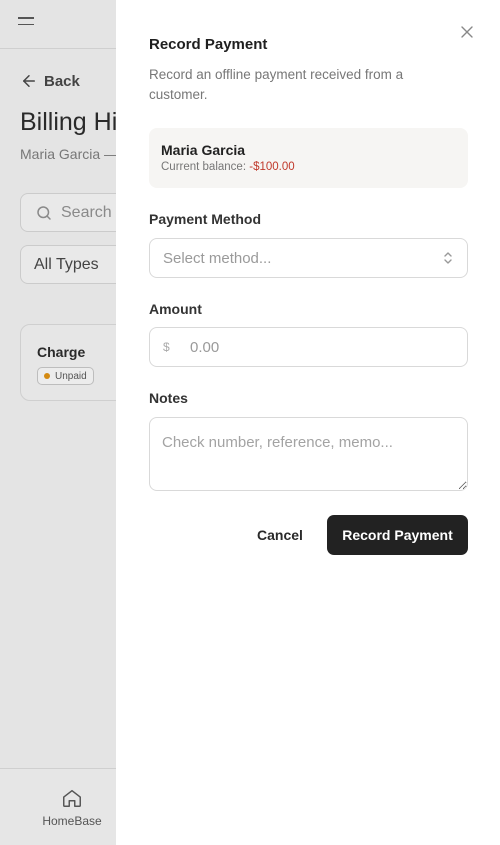 Image resolution: width=500 pixels, height=845 pixels. Describe the element at coordinates (280, 535) in the screenshot. I see `cancel-button: Cancel` at that location.